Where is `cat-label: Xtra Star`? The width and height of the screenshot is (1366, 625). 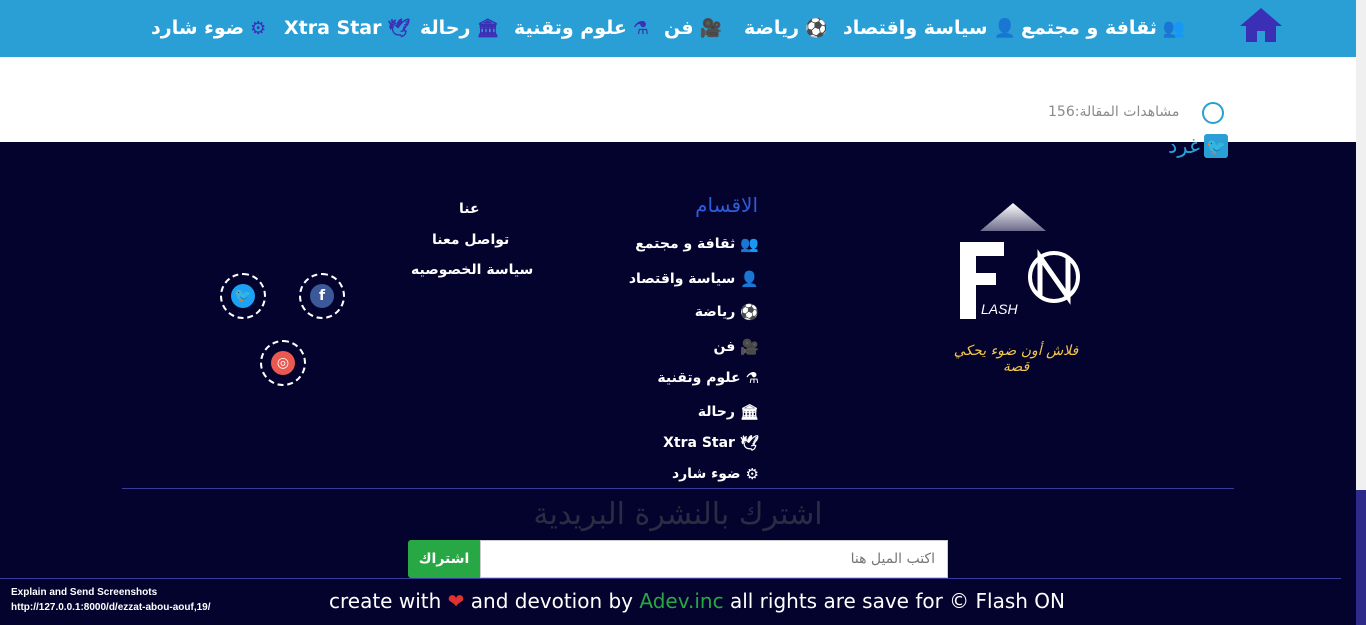 cat-label: Xtra Star is located at coordinates (699, 443).